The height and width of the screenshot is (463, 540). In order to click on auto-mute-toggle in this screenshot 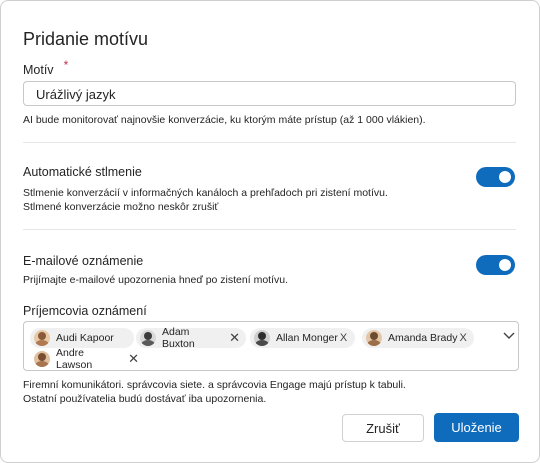, I will do `click(495, 177)`.